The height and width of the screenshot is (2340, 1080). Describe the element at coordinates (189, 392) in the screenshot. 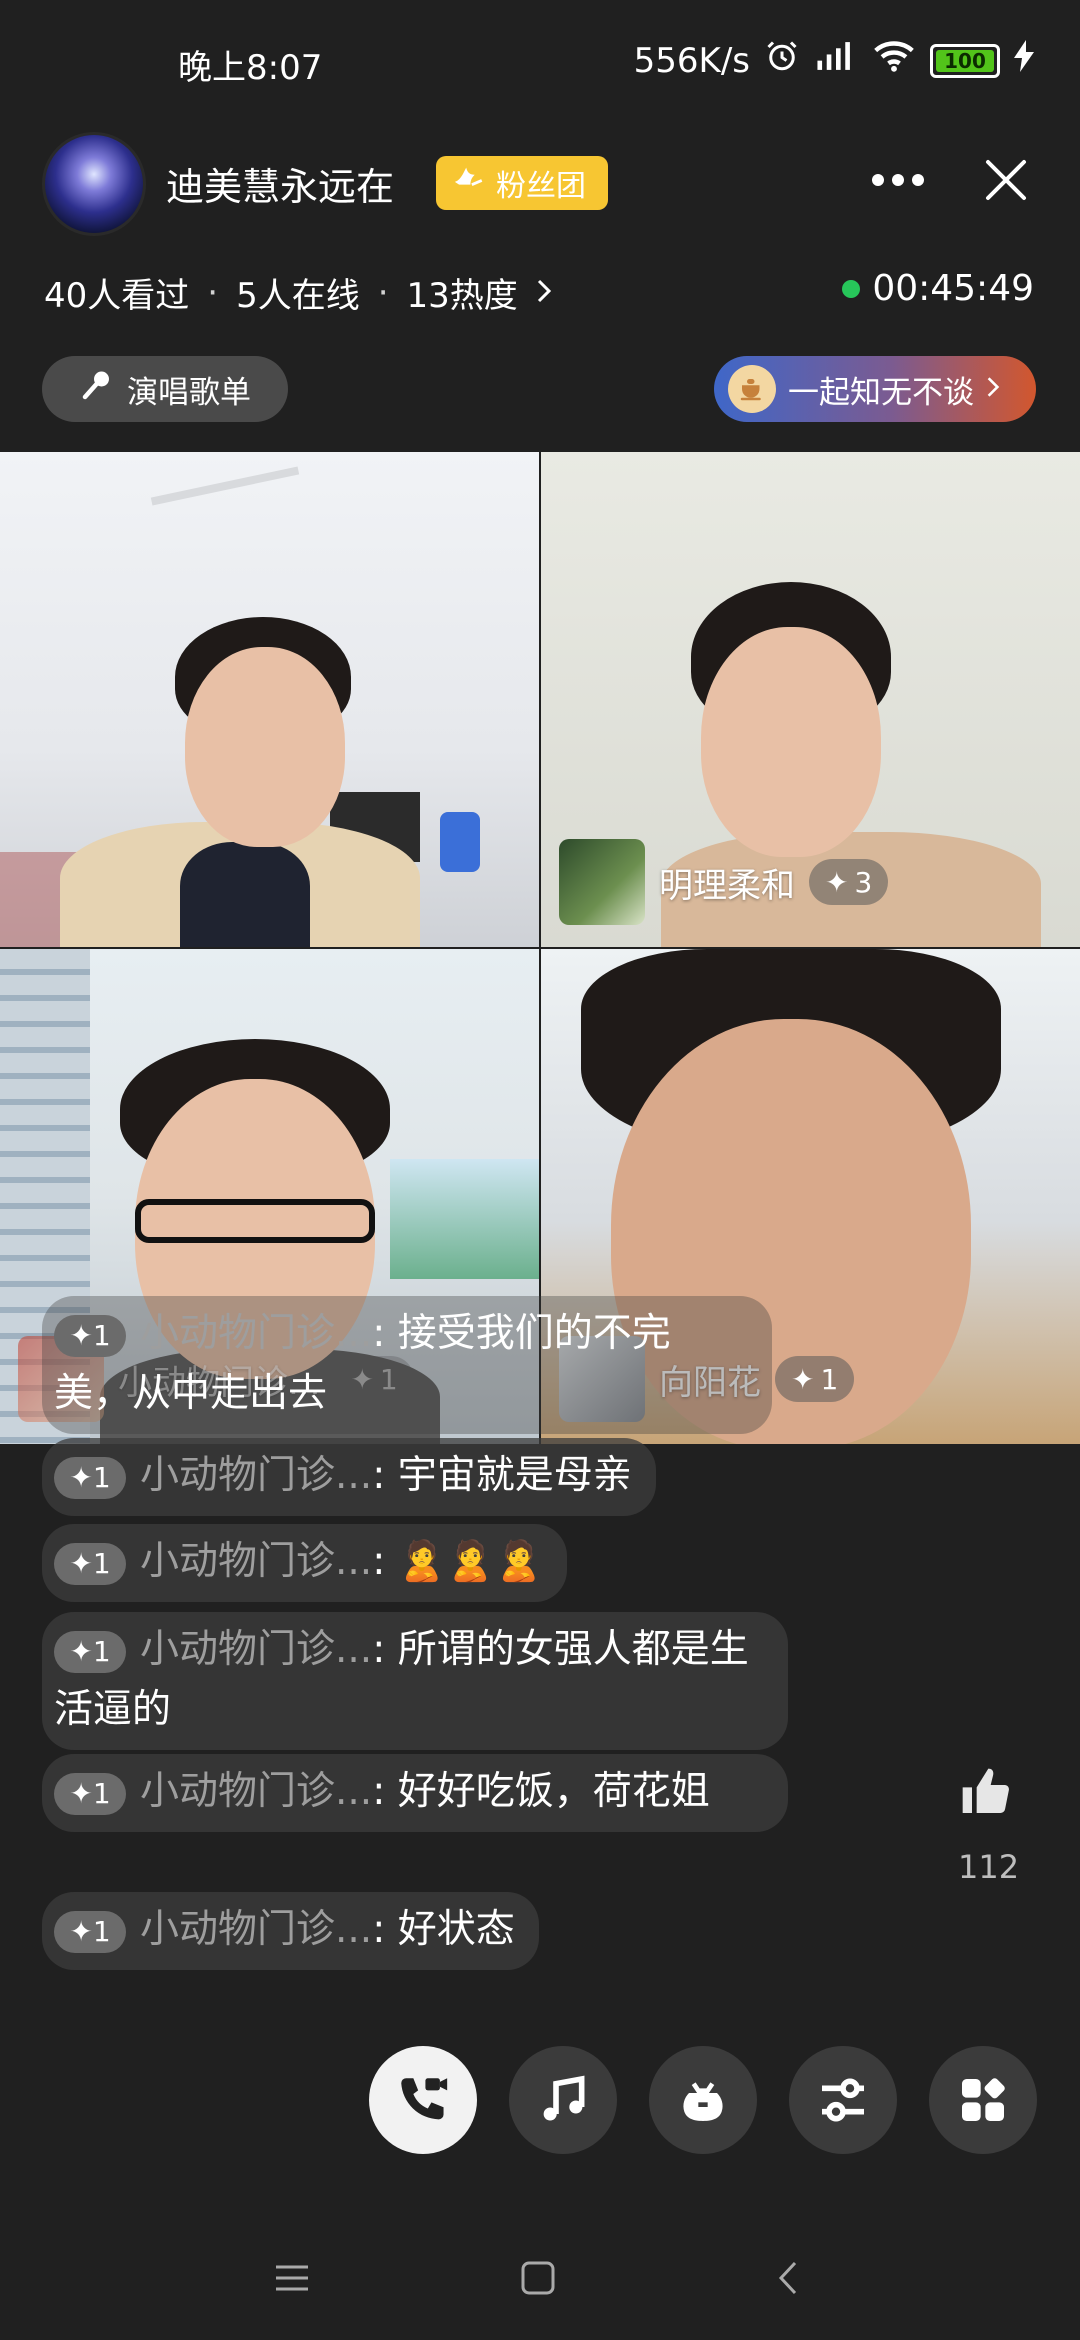

I see `song-list-label: 演唱歌单` at that location.